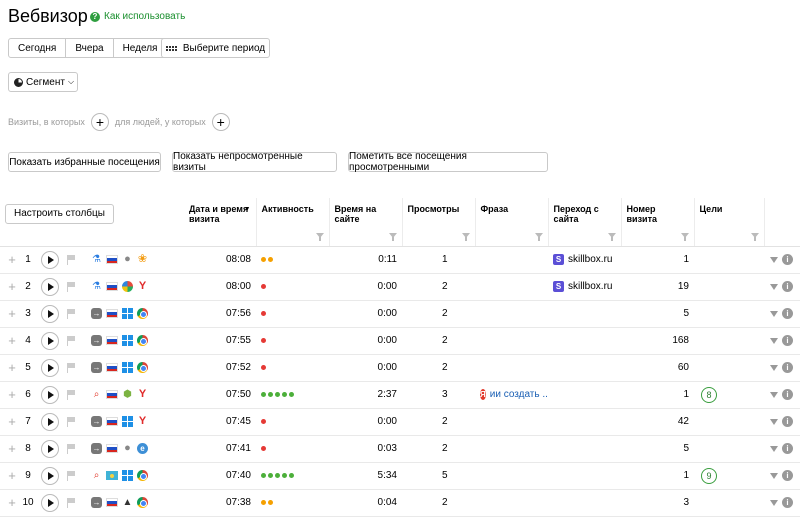 The height and width of the screenshot is (523, 800). What do you see at coordinates (254, 162) in the screenshot?
I see `show-unviewed-button: Показать непросмотренные визиты` at bounding box center [254, 162].